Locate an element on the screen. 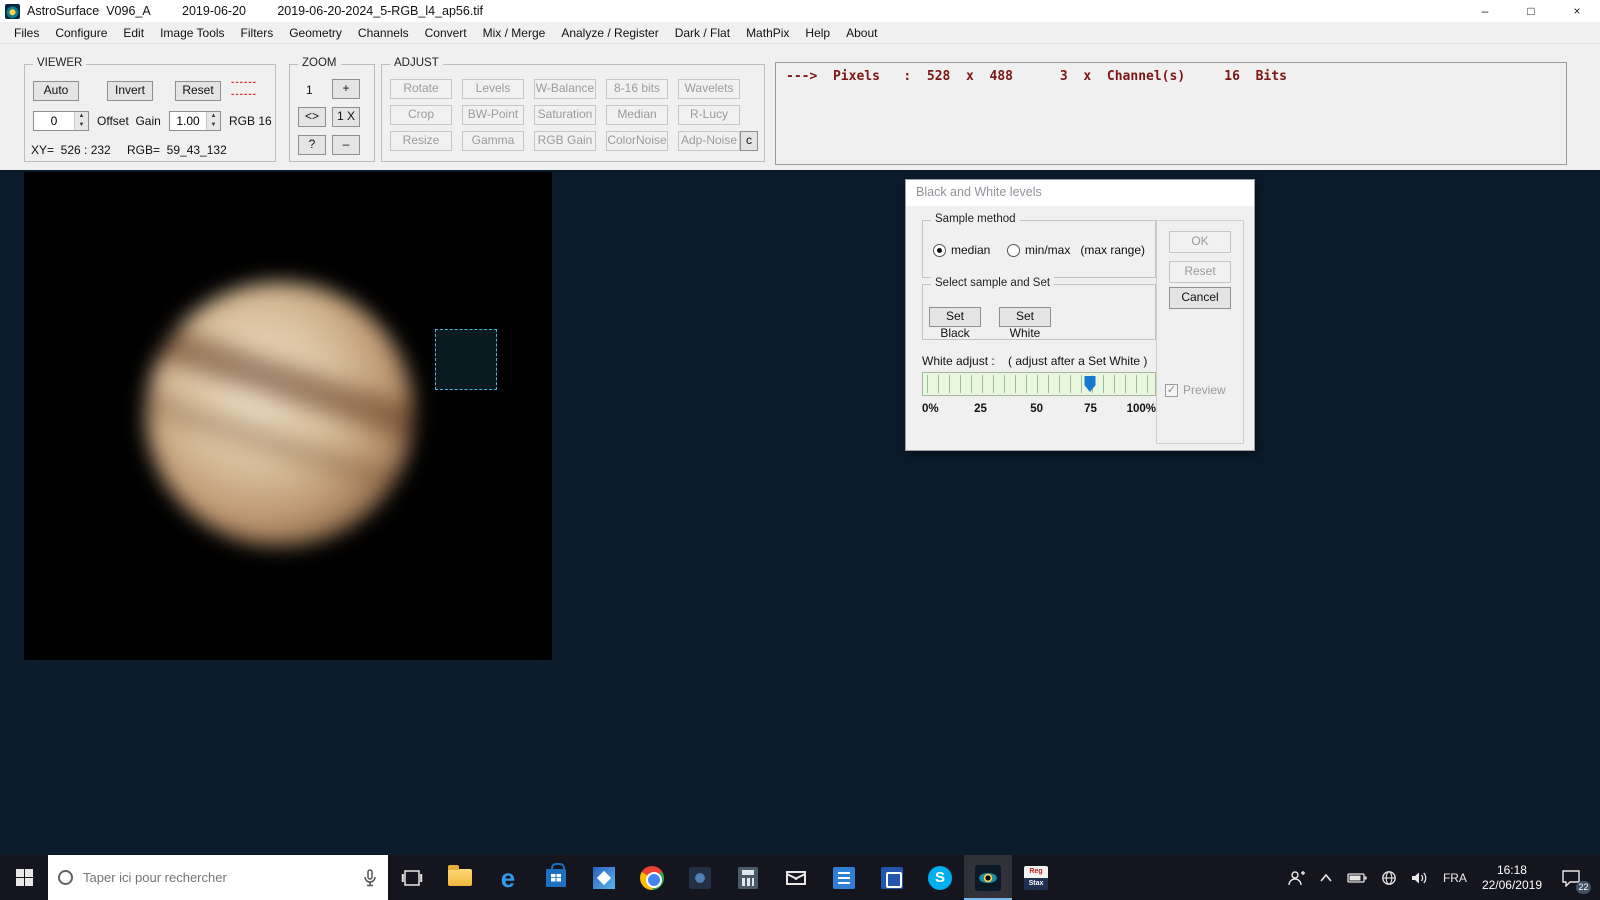 This screenshot has height=900, width=1600. taskbar-mail is located at coordinates (796, 877).